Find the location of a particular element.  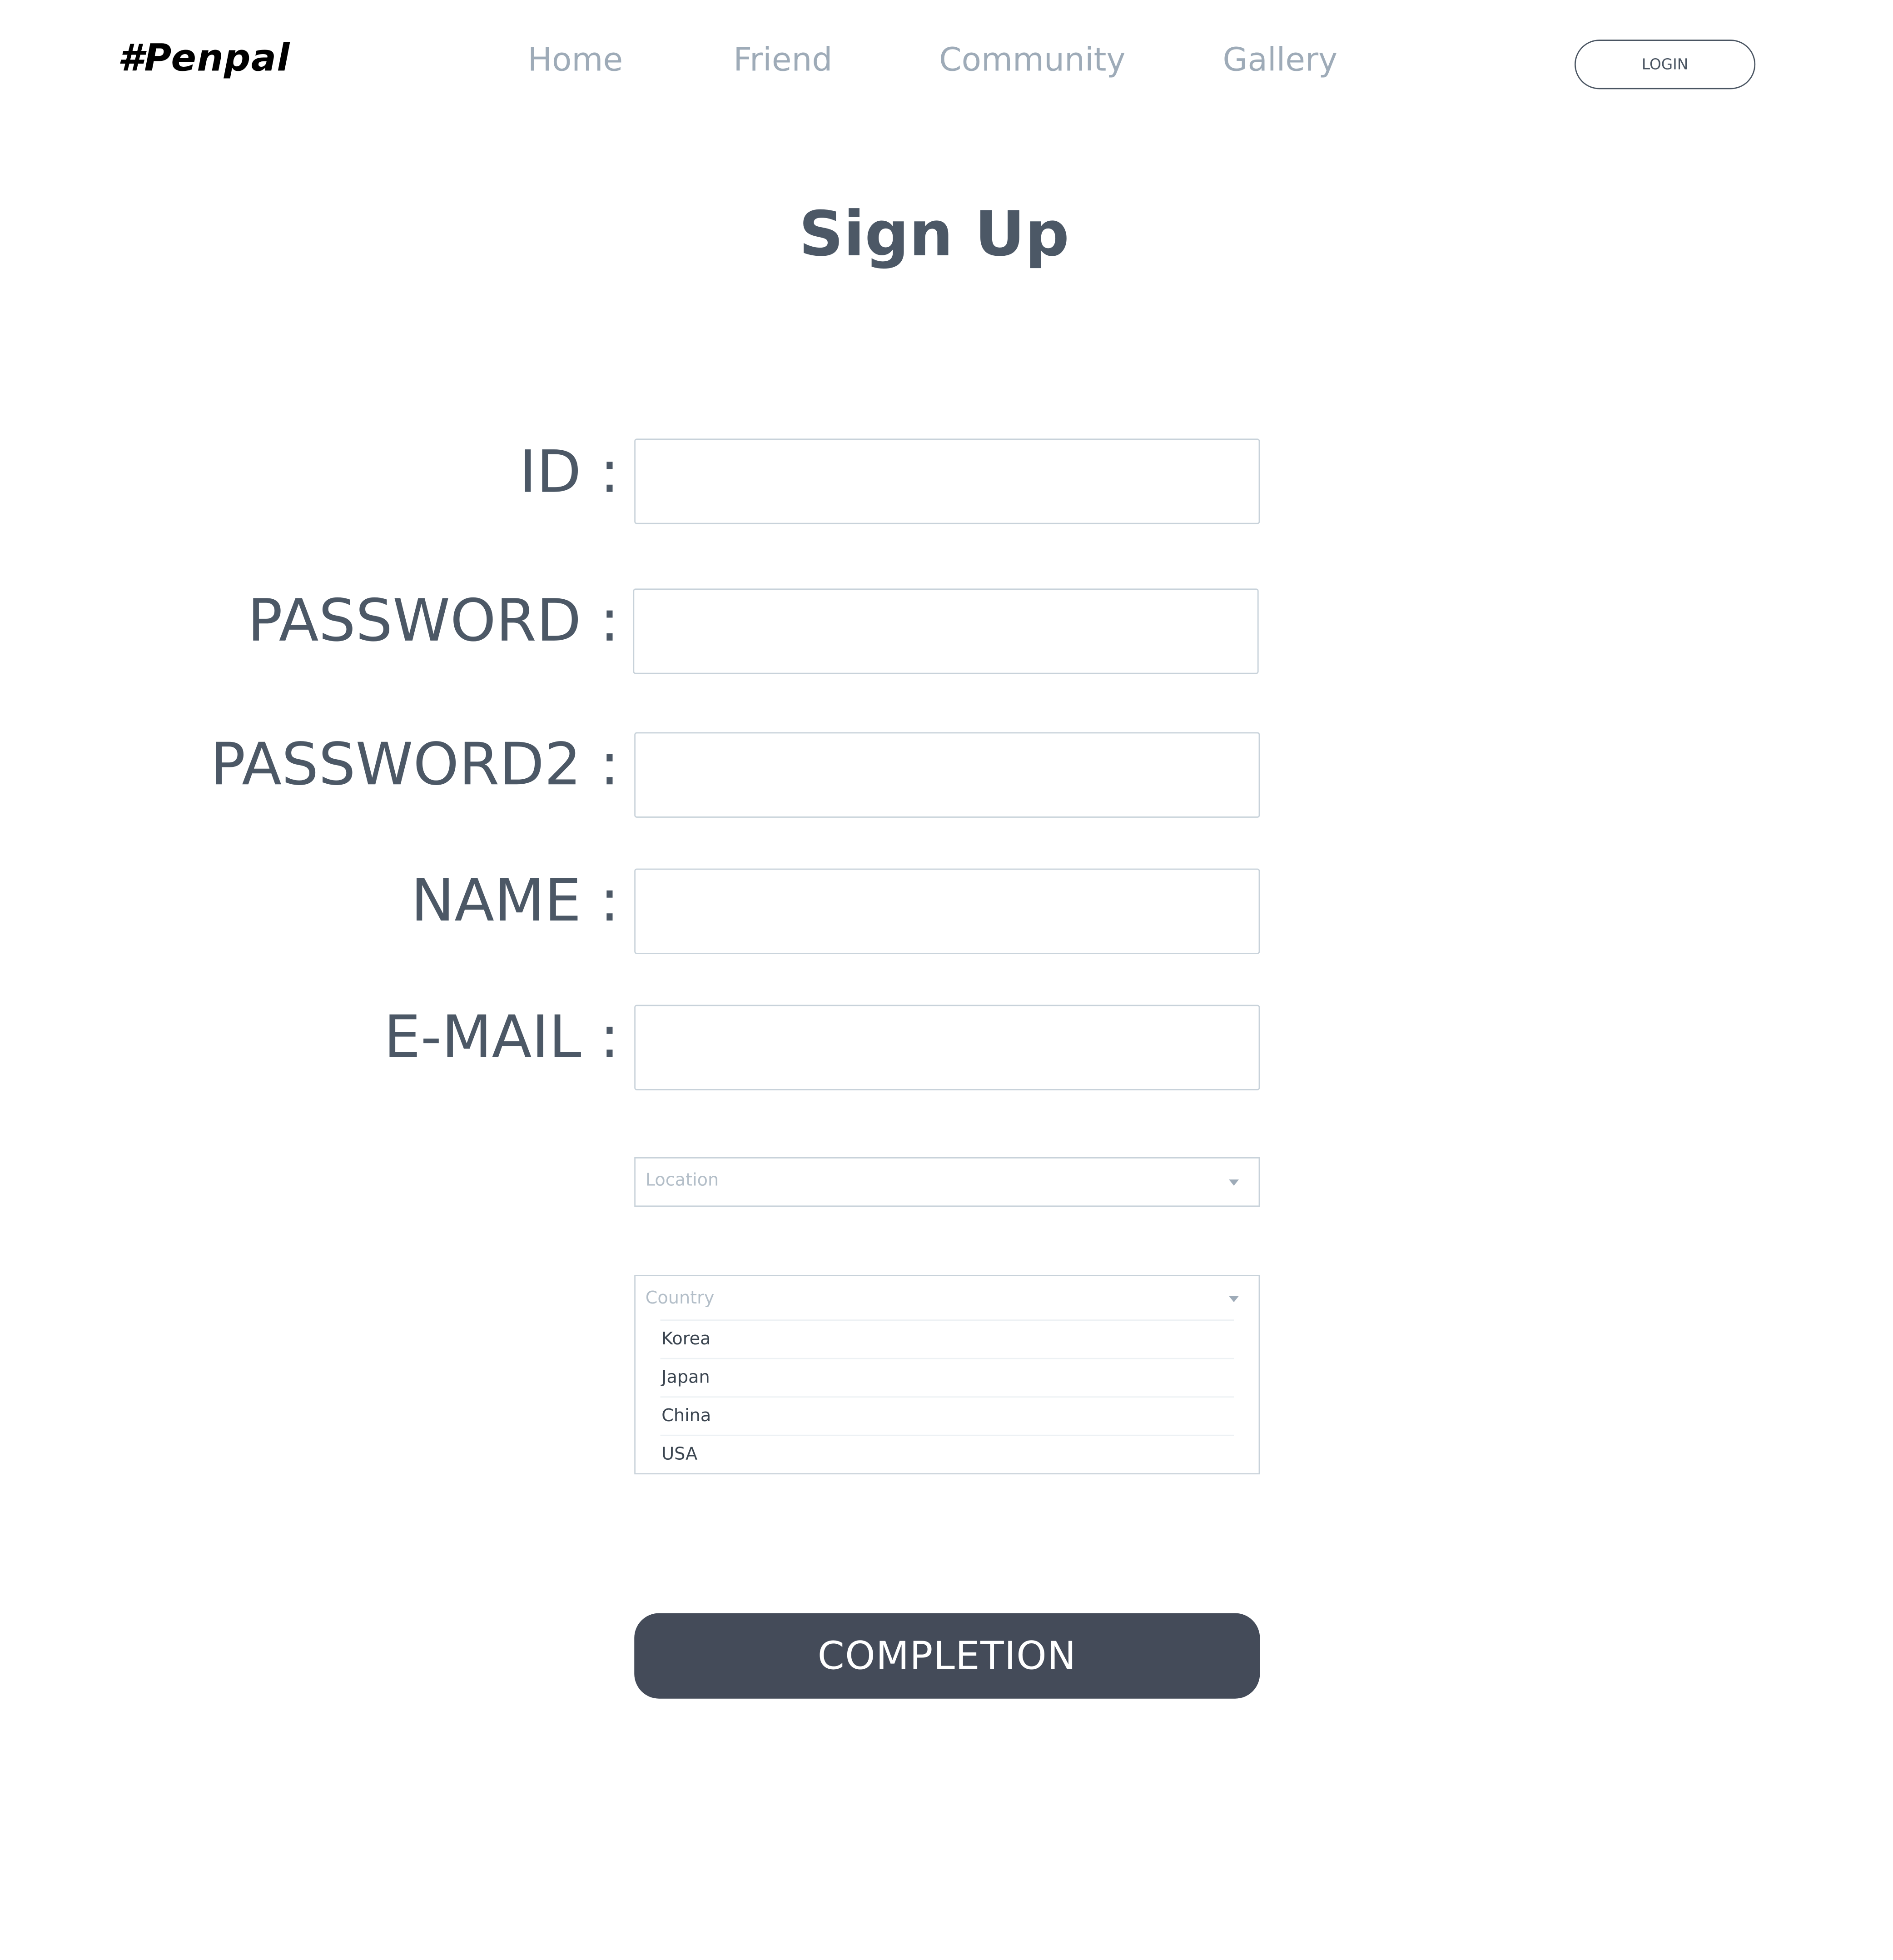

country-placeholder: Country is located at coordinates (680, 1298).